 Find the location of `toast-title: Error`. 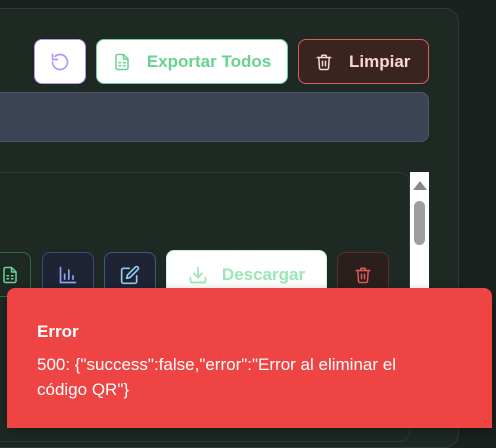

toast-title: Error is located at coordinates (58, 331).